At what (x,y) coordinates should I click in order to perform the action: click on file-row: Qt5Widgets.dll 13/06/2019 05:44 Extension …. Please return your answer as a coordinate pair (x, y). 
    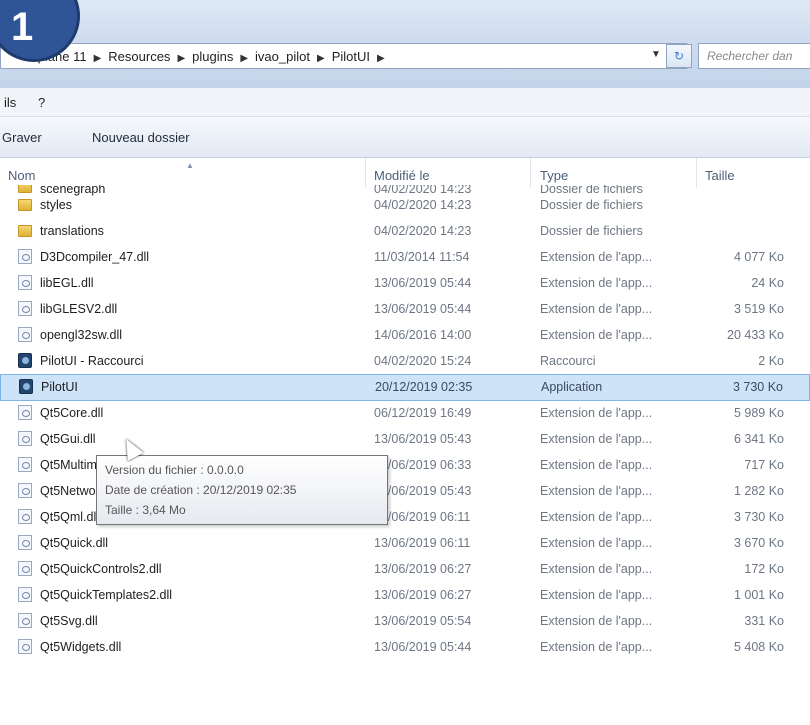
    Looking at the image, I should click on (405, 647).